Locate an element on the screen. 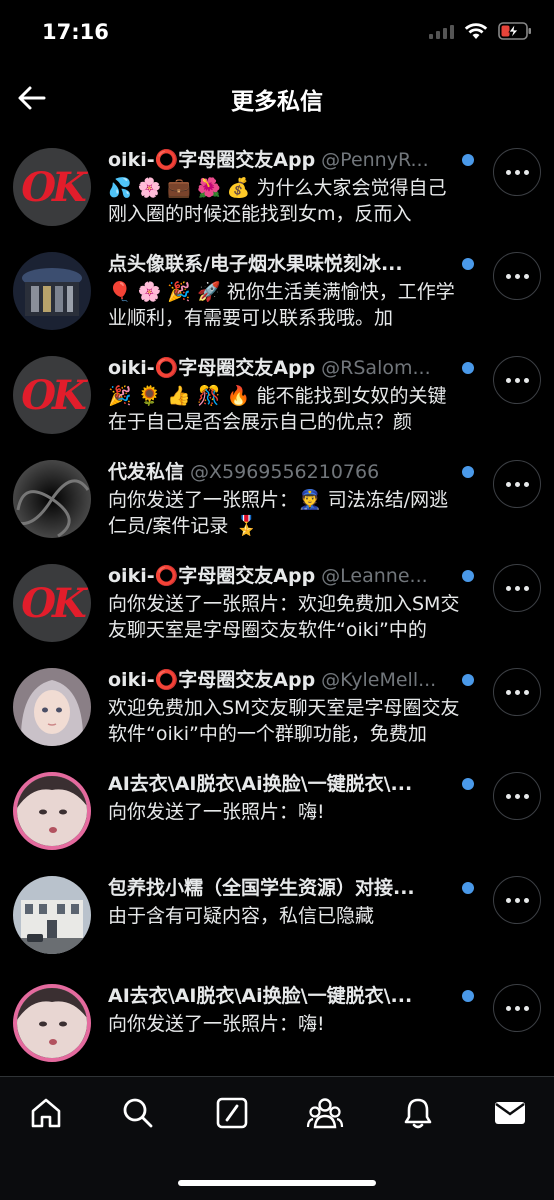  conversation-header: 代发私信 @X5969556210766 is located at coordinates (287, 472).